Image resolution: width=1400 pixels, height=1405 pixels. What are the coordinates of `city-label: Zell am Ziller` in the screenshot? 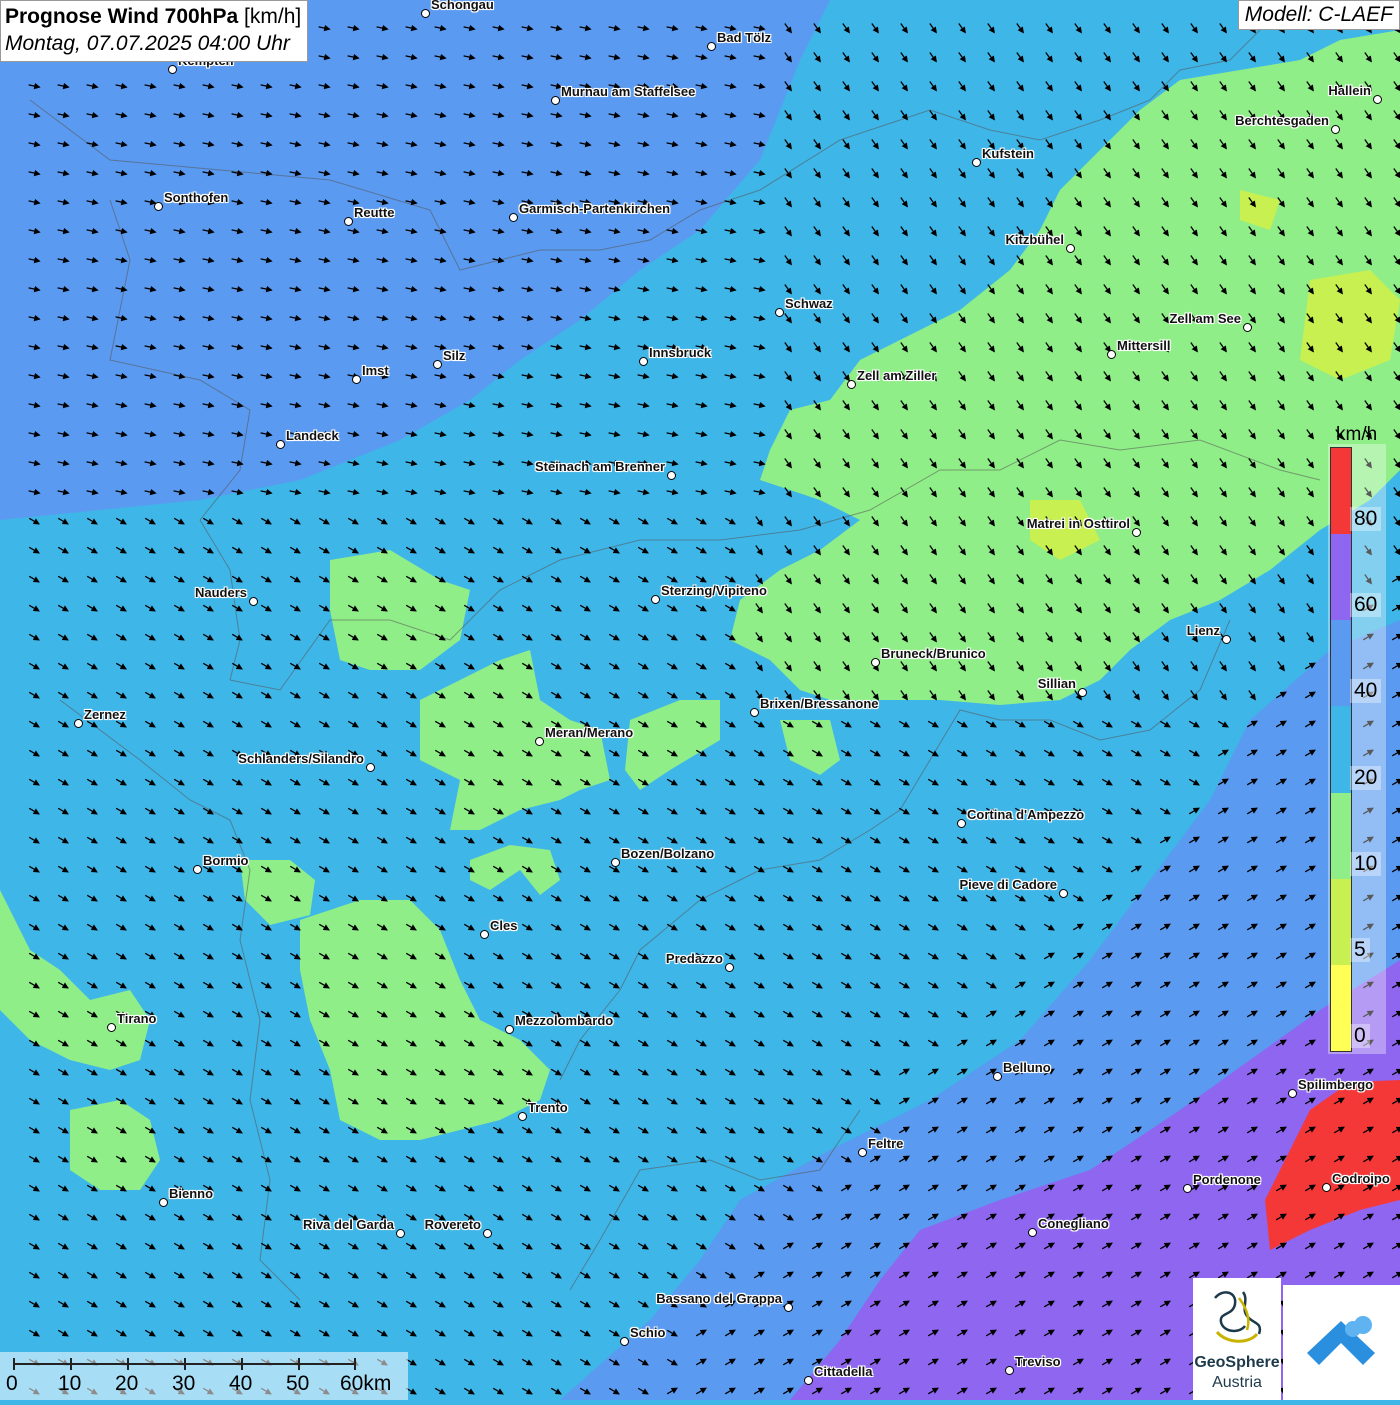 It's located at (897, 375).